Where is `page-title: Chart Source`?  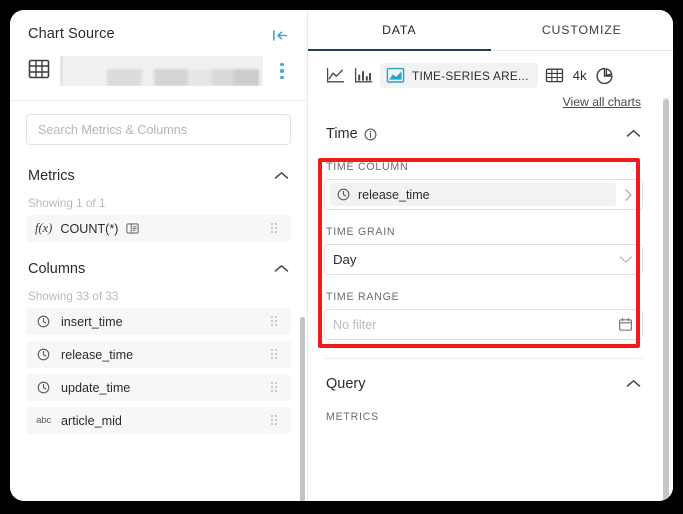 page-title: Chart Source is located at coordinates (71, 34).